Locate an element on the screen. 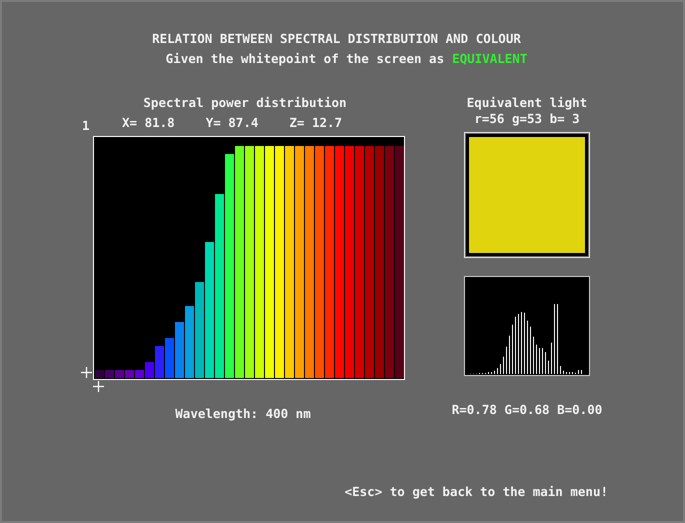  screen-title: RELATION BETWEEN SPECTRAL DISTRIBUTION AND COLOUR is located at coordinates (336, 39).